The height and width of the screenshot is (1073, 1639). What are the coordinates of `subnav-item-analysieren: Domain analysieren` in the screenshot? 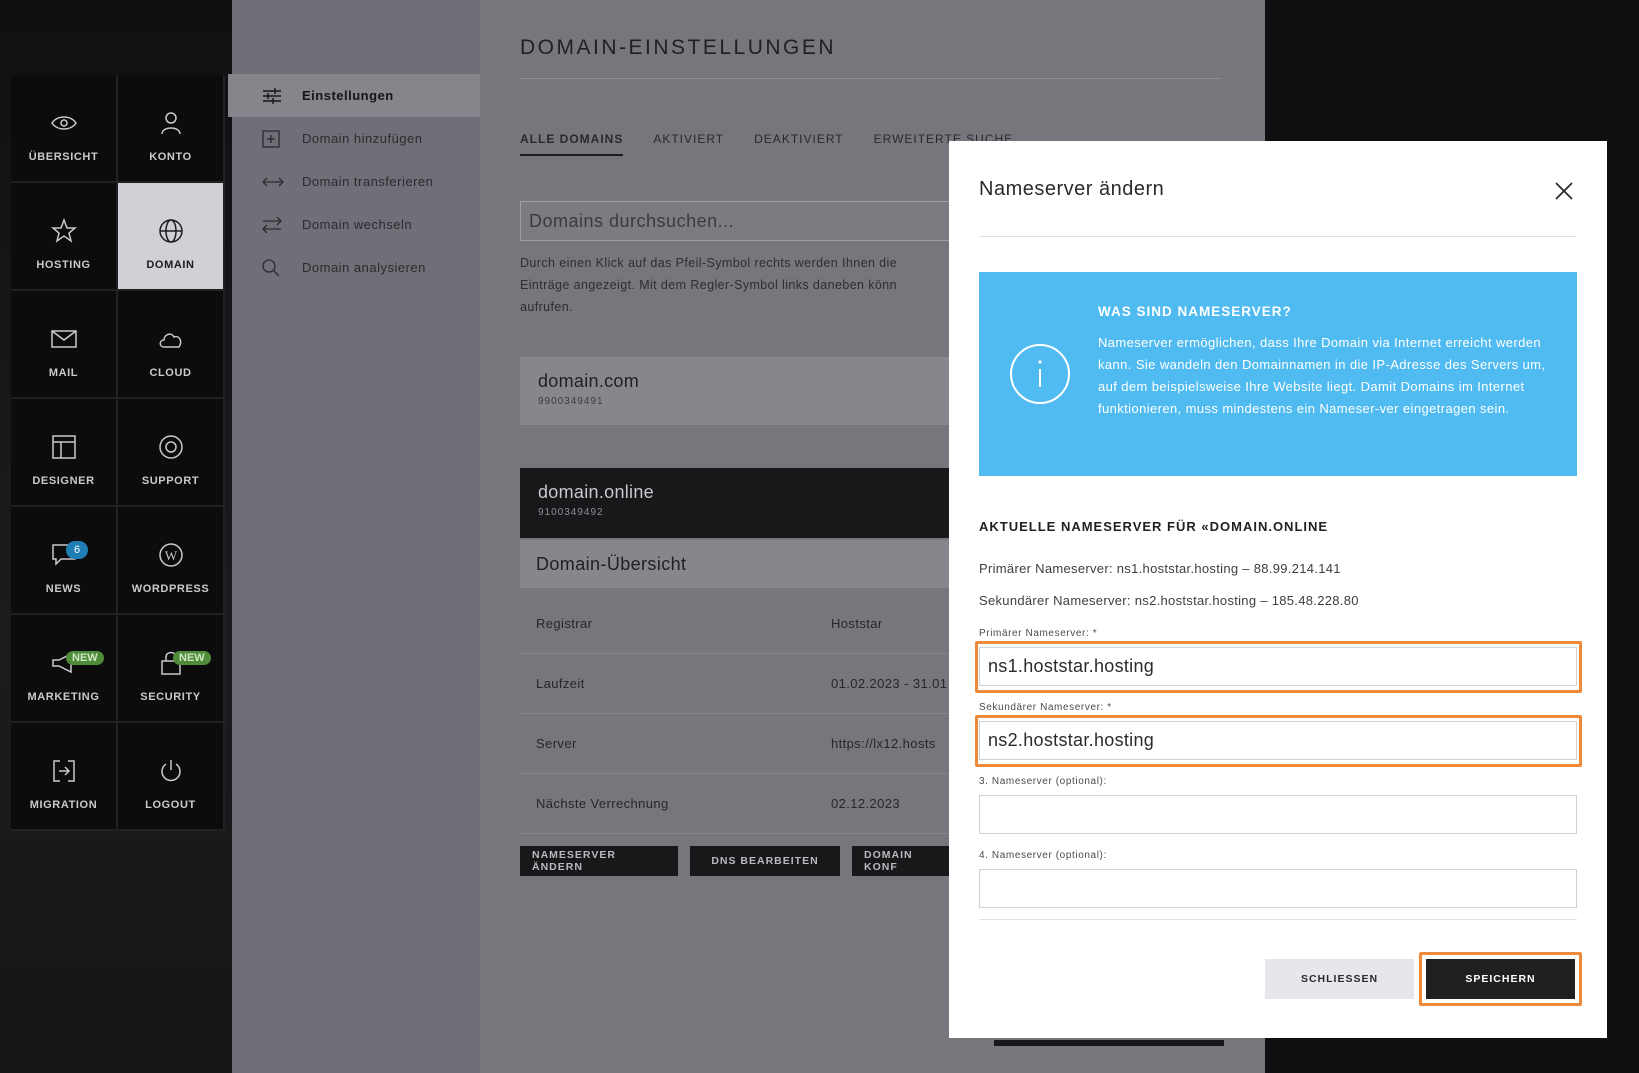 It's located at (356, 267).